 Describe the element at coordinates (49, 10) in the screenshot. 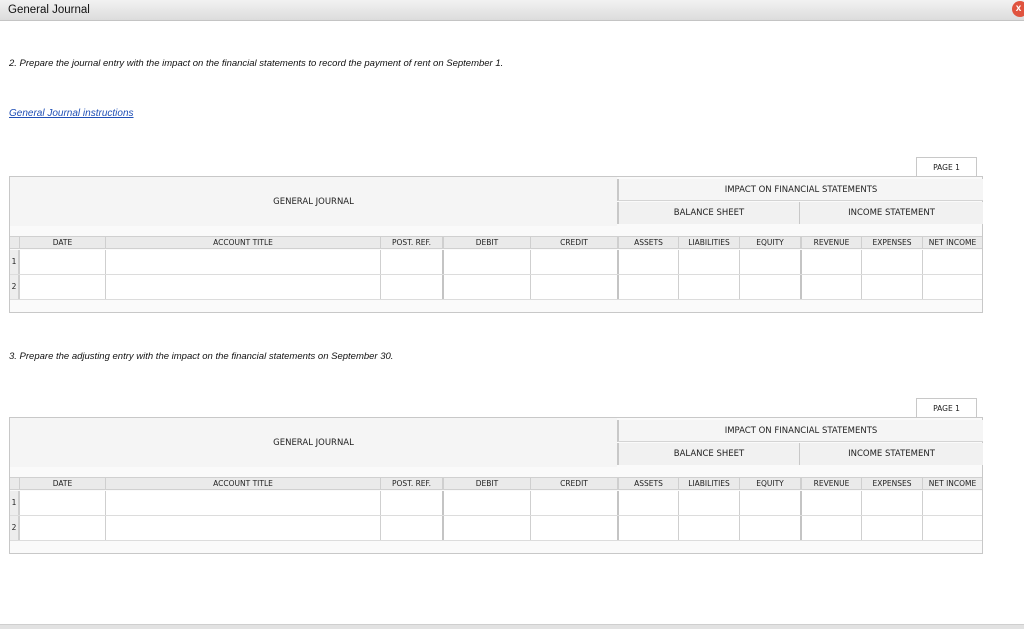

I see `window-title: General Journal` at that location.